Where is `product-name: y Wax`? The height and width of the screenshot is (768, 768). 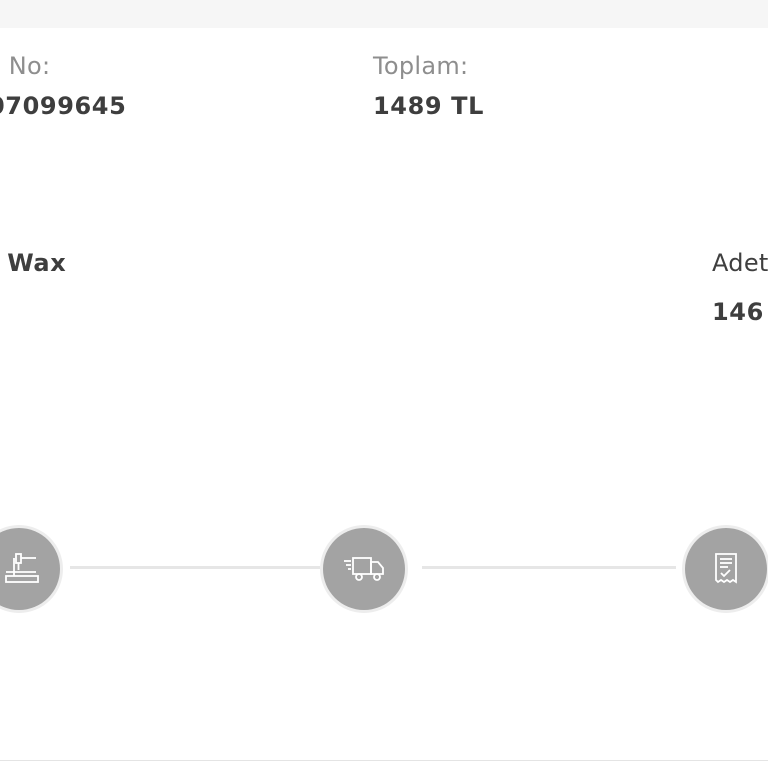
product-name: y Wax is located at coordinates (33, 263).